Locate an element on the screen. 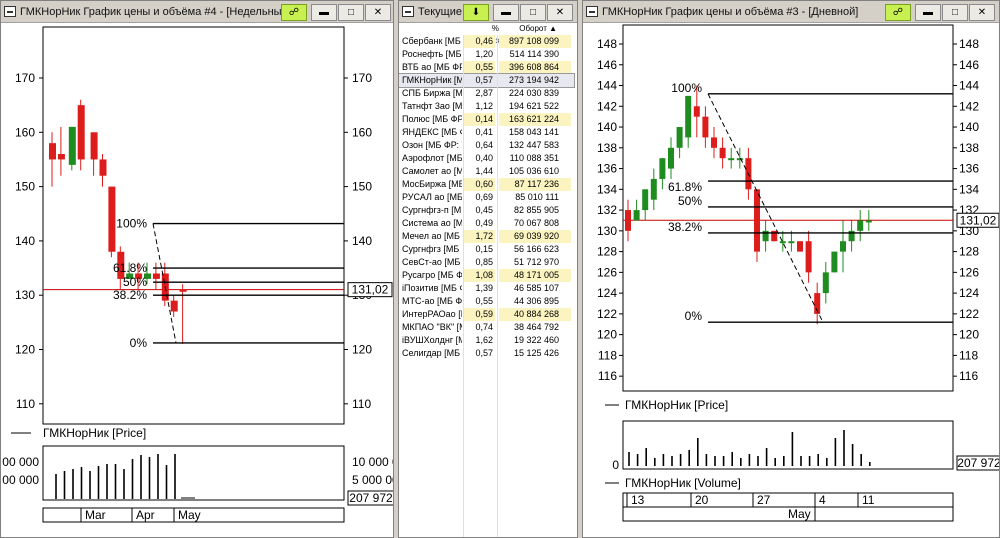 The width and height of the screenshot is (1000, 538). turnover-column-header: Оборот ▲ is located at coordinates (535, 29).